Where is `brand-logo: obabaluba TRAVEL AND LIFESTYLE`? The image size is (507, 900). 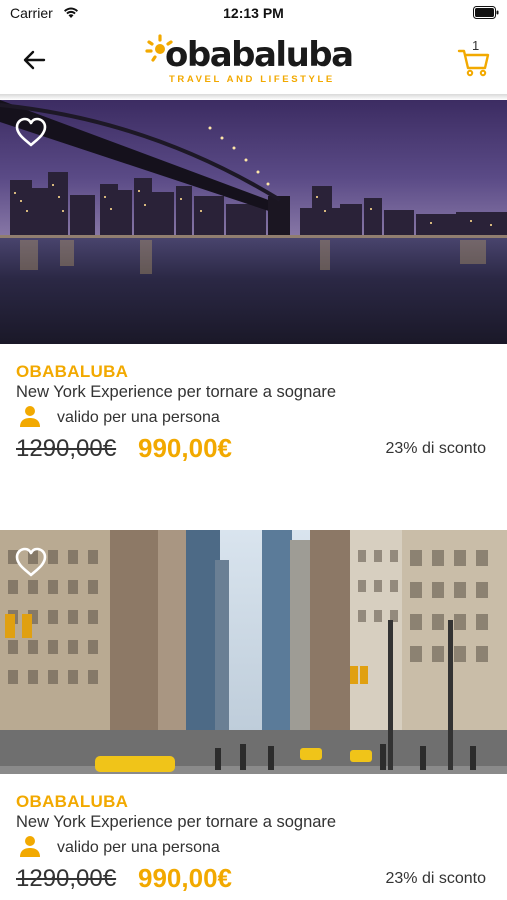
brand-logo: obabaluba TRAVEL AND LIFESTYLE is located at coordinates (255, 61).